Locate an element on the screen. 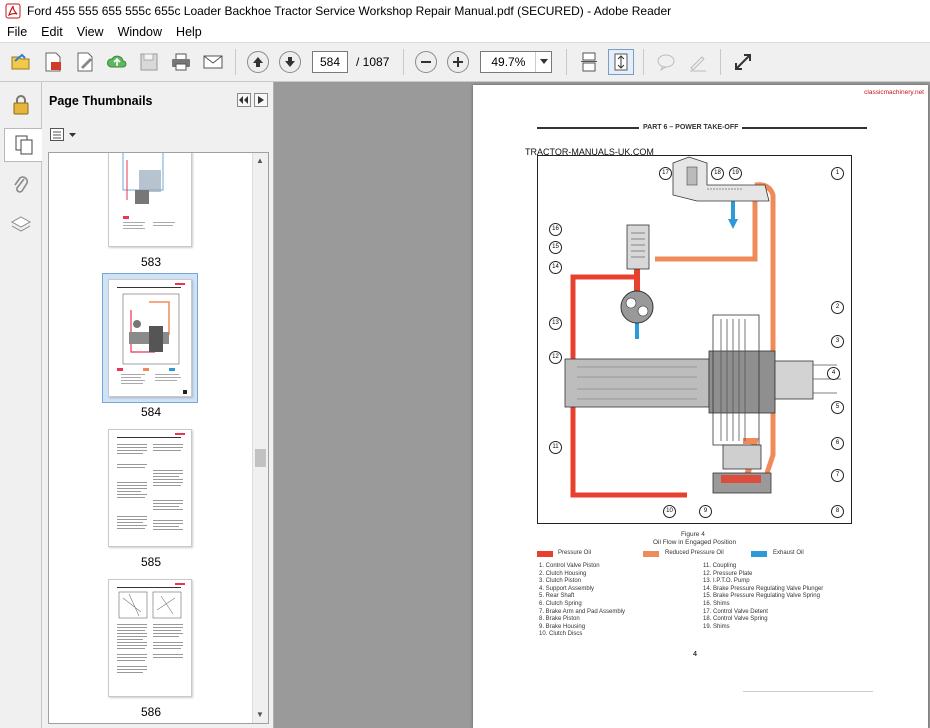 The width and height of the screenshot is (930, 728). double-chevron-left-icon is located at coordinates (243, 100).